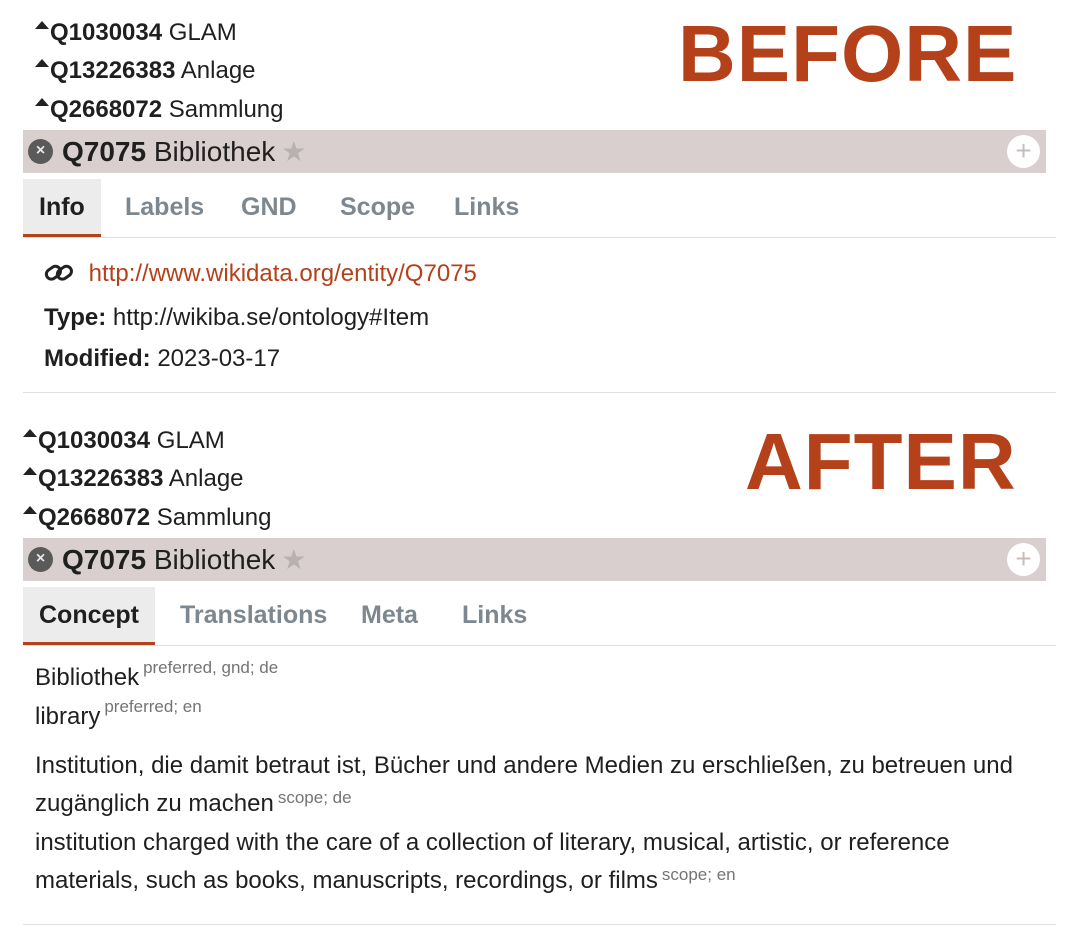  Describe the element at coordinates (89, 616) in the screenshot. I see `tab-concept: Concept` at that location.